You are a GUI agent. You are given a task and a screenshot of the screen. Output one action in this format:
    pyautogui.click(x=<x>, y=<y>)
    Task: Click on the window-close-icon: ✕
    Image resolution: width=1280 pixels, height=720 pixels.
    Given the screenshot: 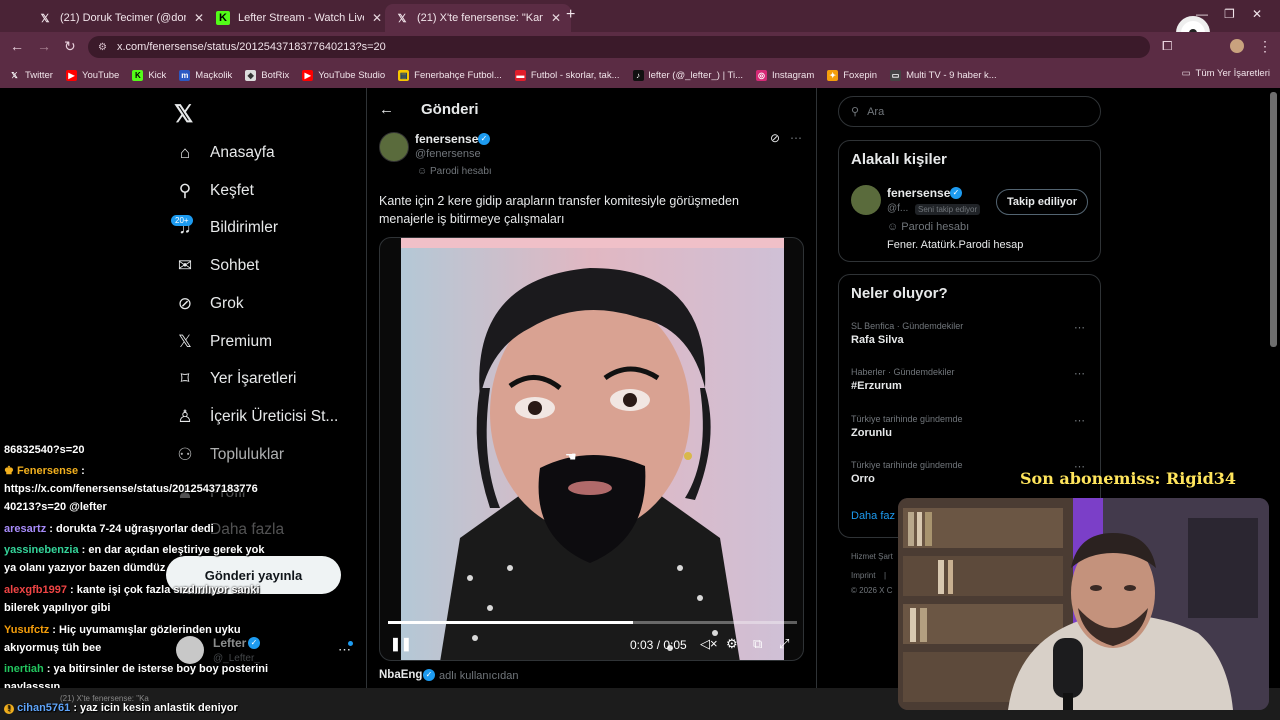 What is the action you would take?
    pyautogui.click(x=1257, y=14)
    